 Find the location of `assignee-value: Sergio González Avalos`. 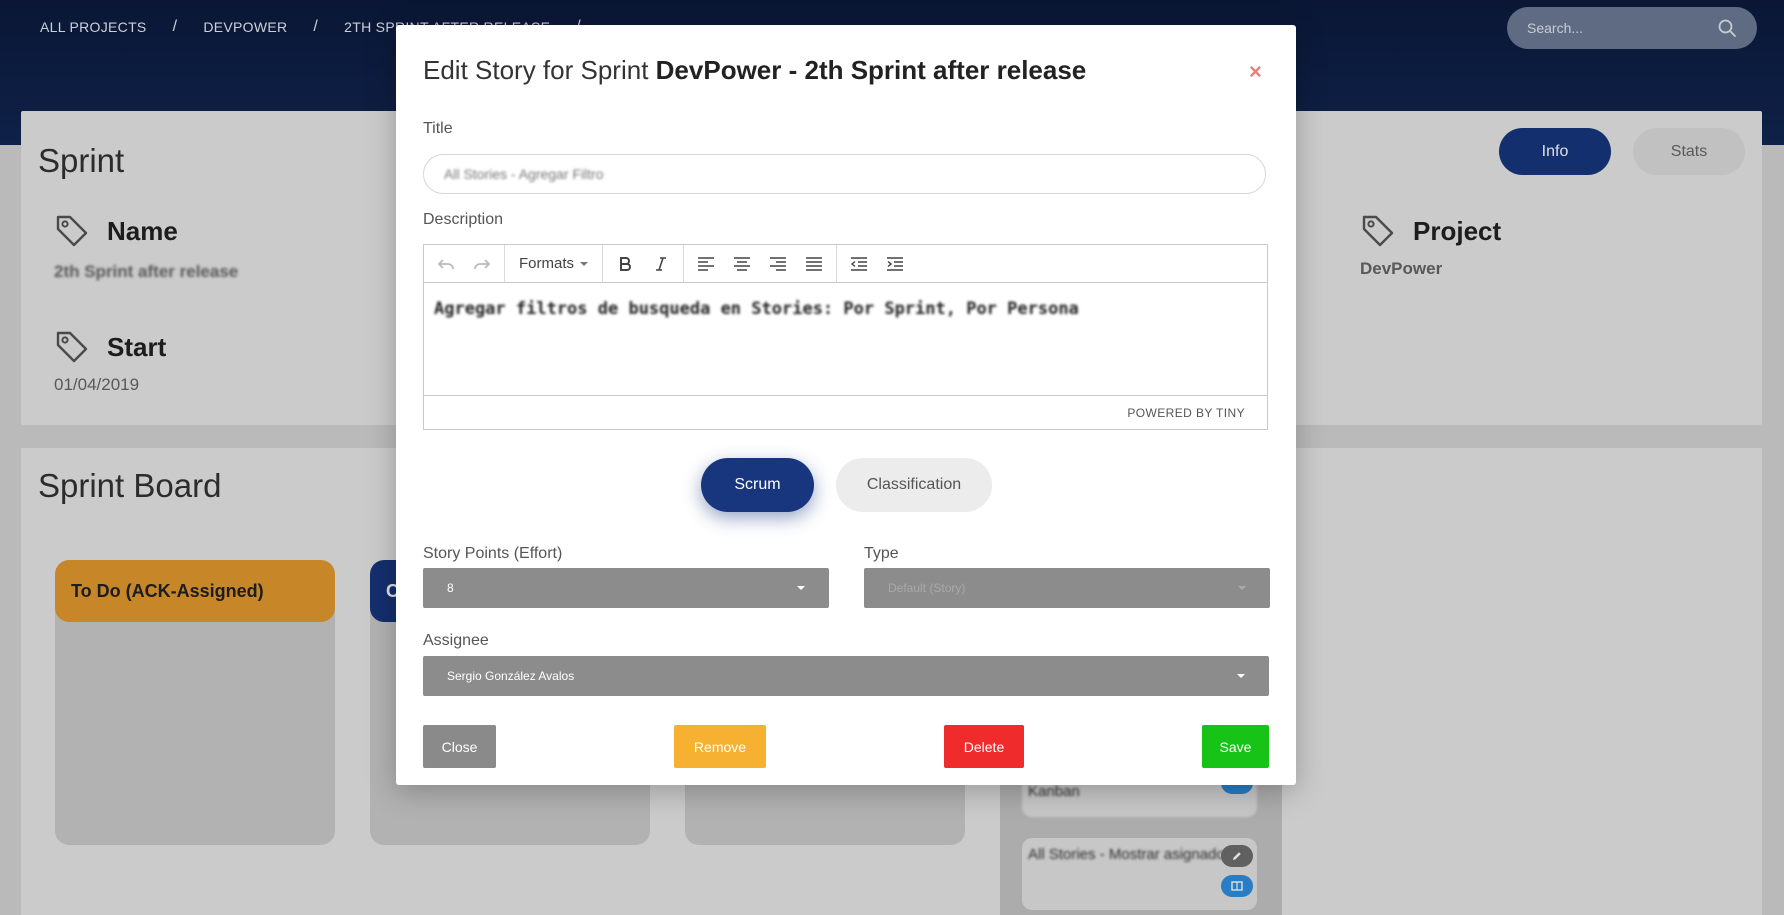

assignee-value: Sergio González Avalos is located at coordinates (511, 676).